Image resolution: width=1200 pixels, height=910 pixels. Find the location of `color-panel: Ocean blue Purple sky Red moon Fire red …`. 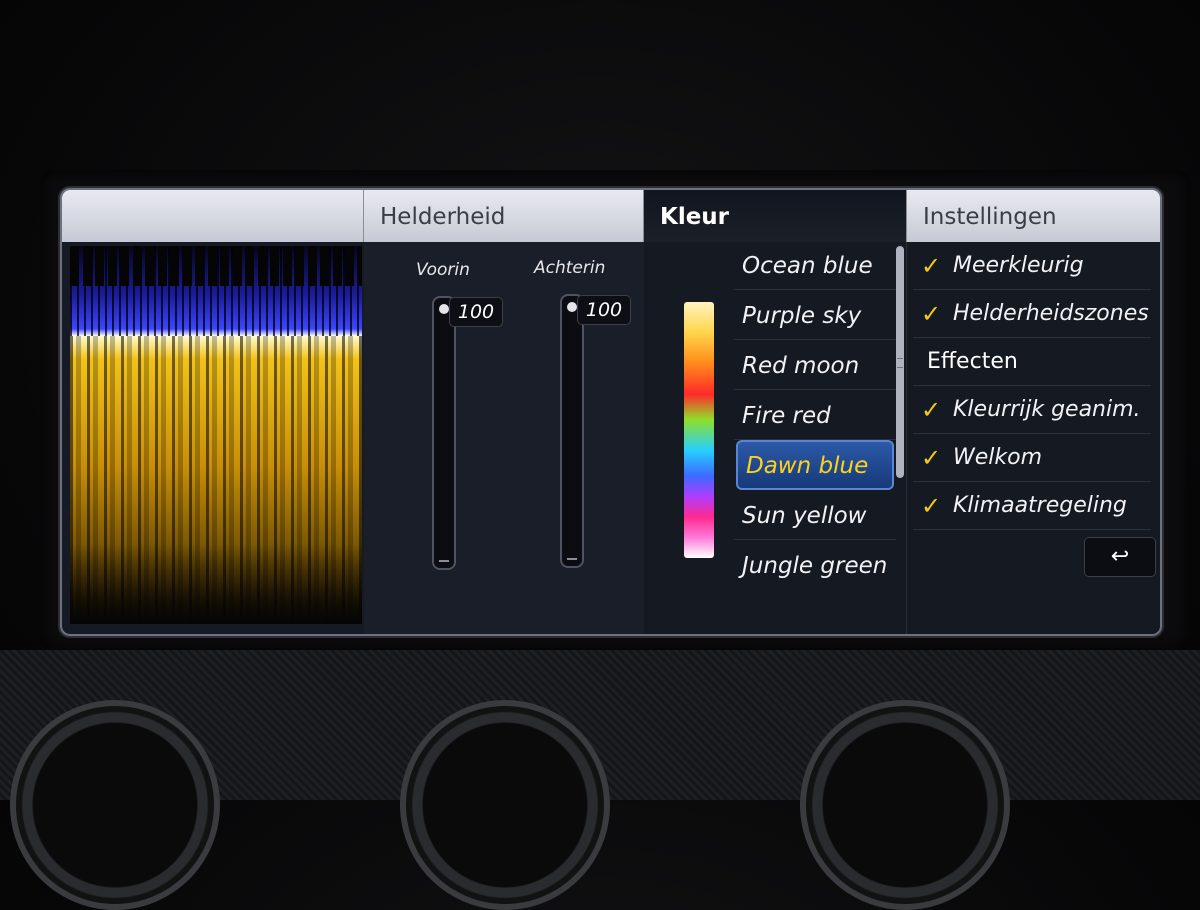

color-panel: Ocean blue Purple sky Red moon Fire red … is located at coordinates (775, 438).